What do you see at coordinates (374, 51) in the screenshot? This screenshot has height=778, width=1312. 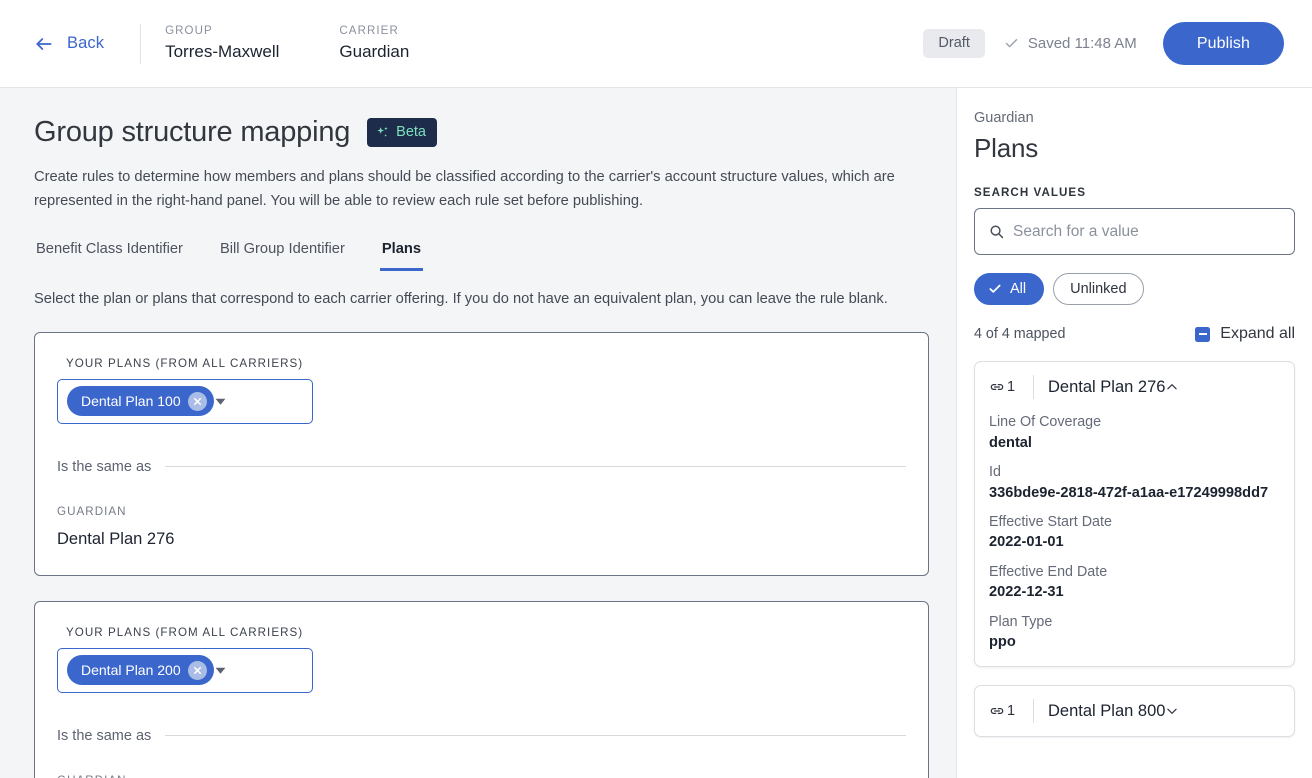 I see `carrier-value: Guardian` at bounding box center [374, 51].